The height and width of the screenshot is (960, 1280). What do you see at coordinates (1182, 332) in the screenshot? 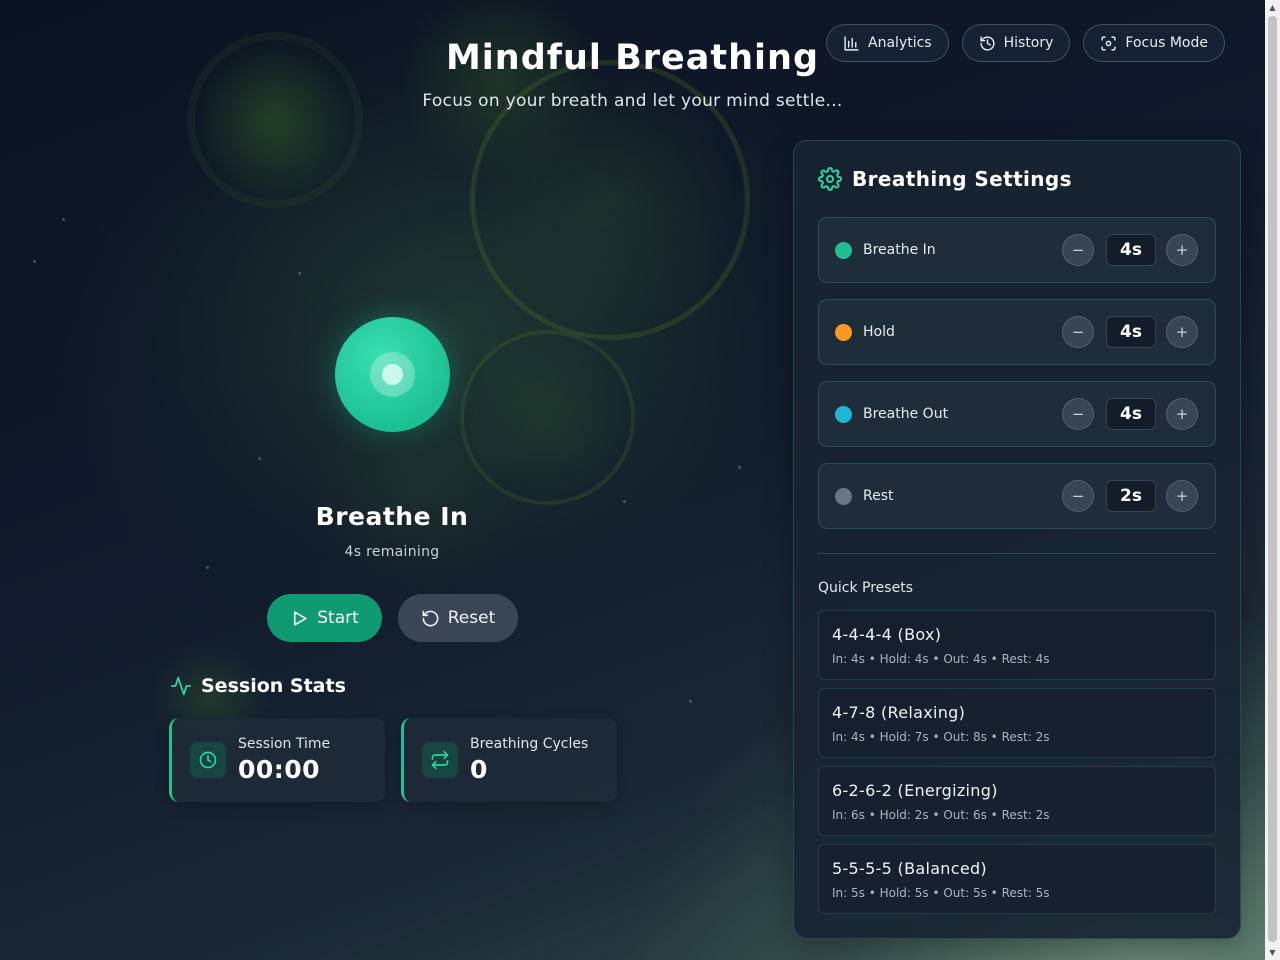
I see `increase-hold-button: +` at bounding box center [1182, 332].